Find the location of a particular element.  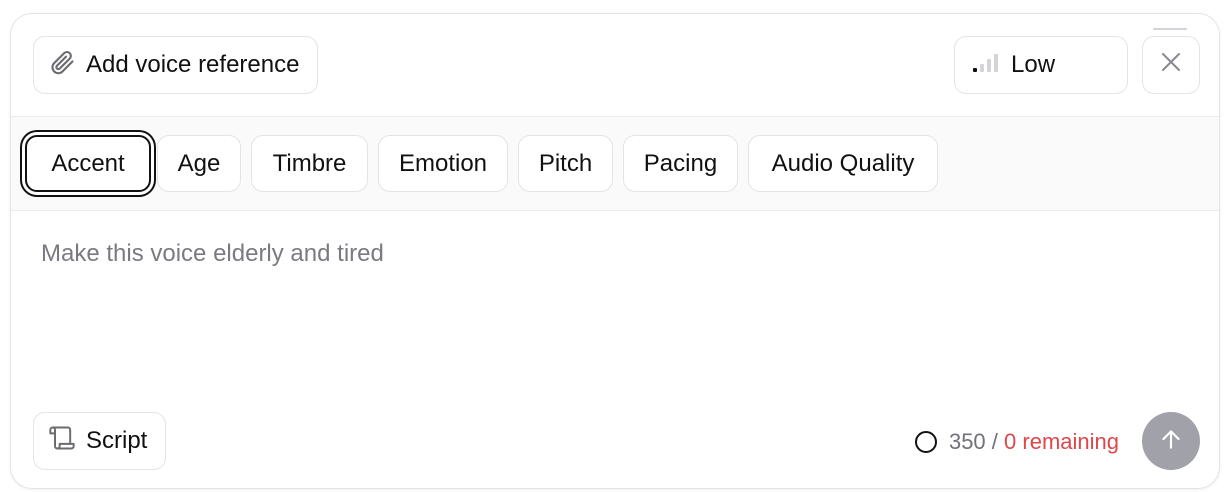

close-icon is located at coordinates (1171, 65).